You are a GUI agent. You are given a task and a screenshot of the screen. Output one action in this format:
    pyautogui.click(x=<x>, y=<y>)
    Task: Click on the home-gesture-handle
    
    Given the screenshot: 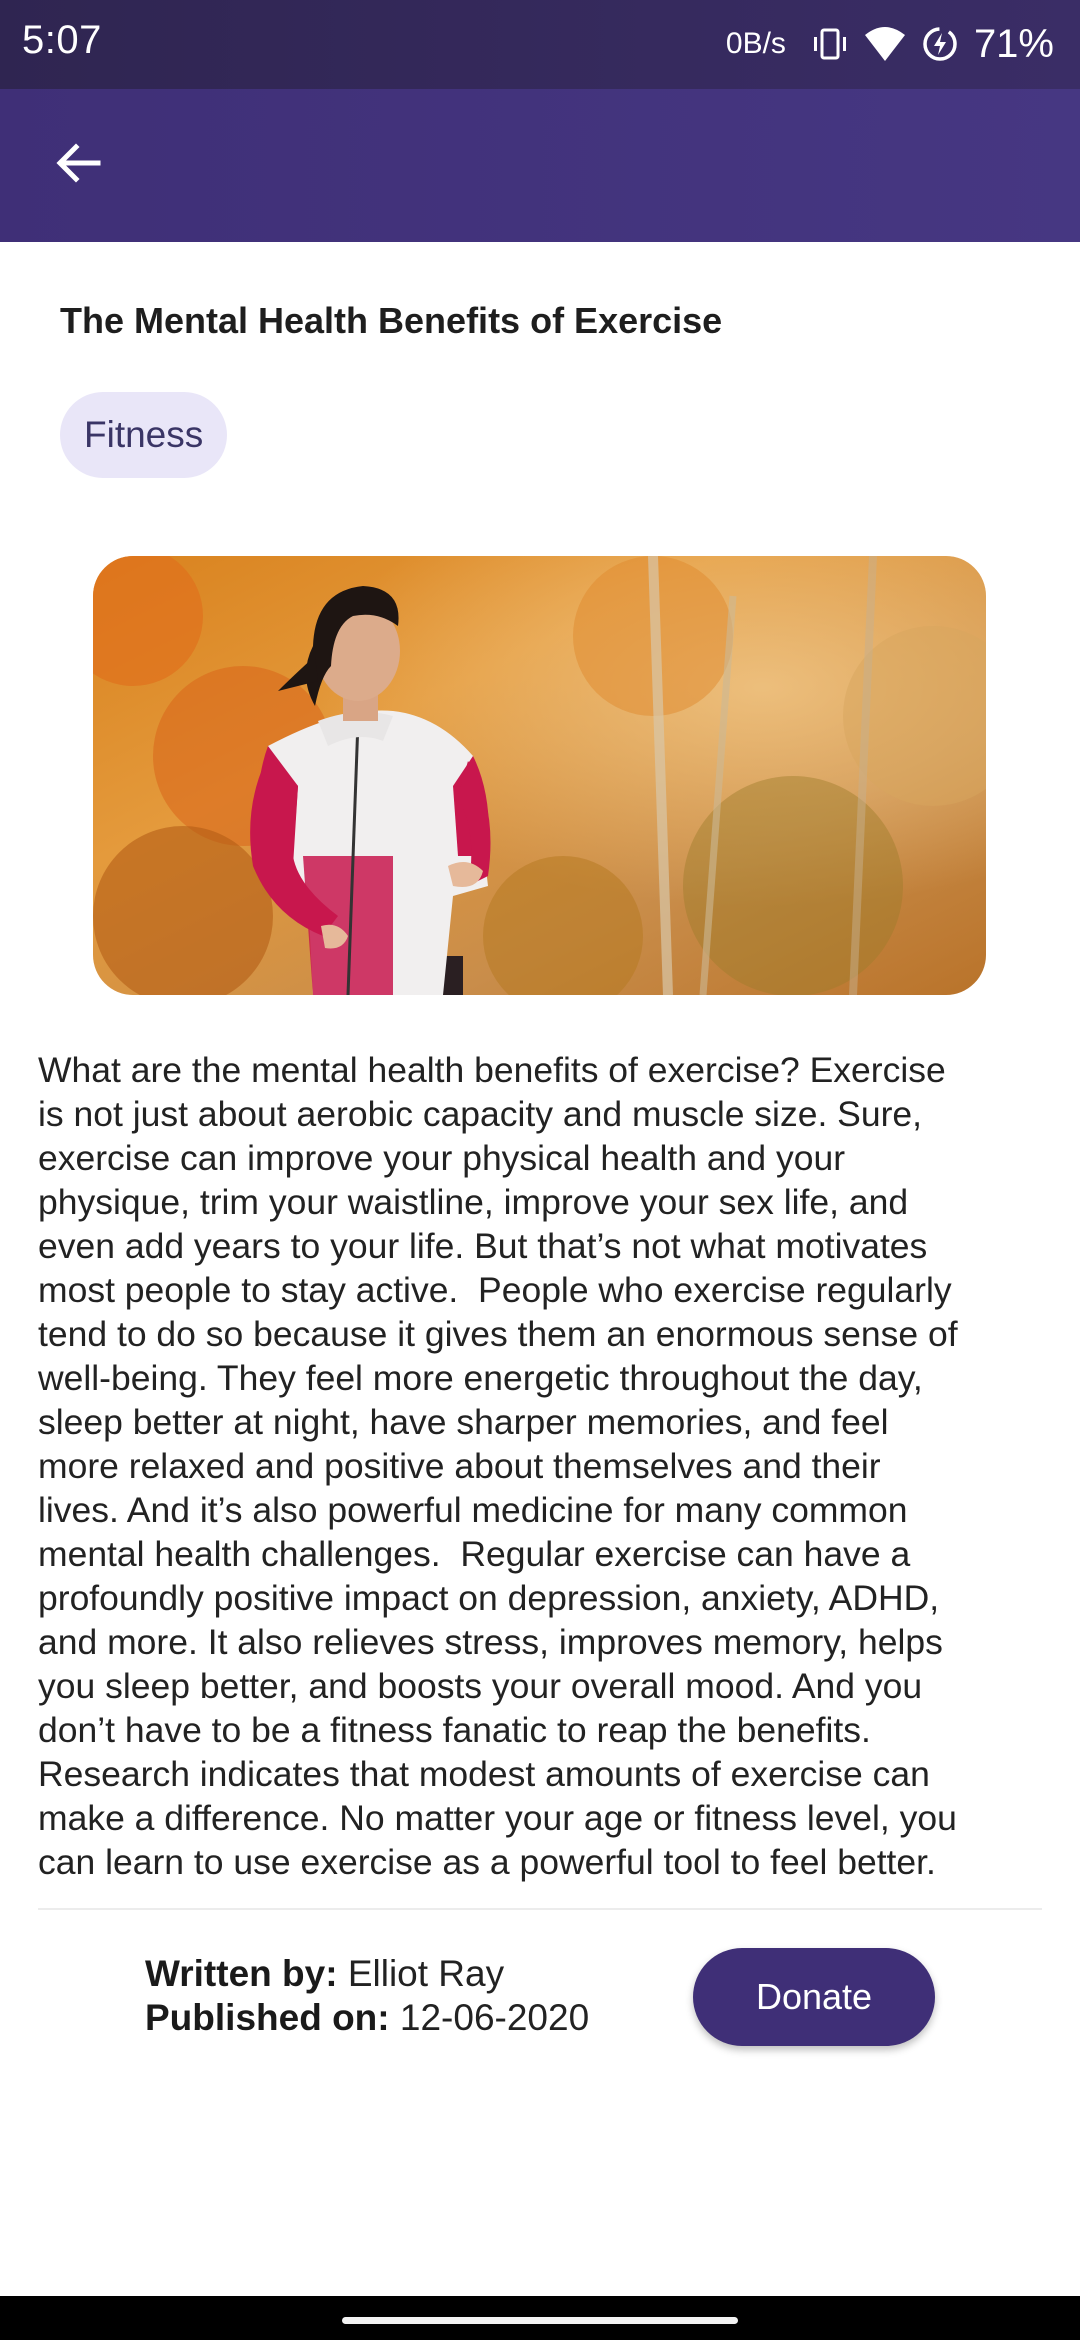 What is the action you would take?
    pyautogui.click(x=540, y=2320)
    